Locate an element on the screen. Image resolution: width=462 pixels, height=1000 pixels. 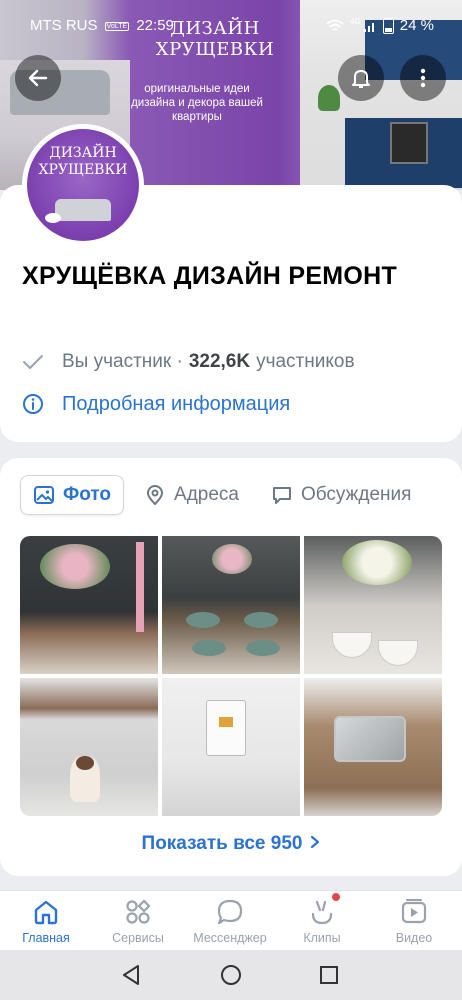
photo-sink is located at coordinates (370, 739).